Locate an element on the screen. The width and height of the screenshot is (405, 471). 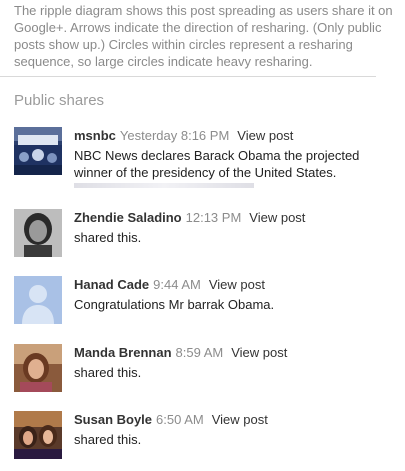
share-meta: Manda Brennan 8:59 AM View post is located at coordinates (239, 352).